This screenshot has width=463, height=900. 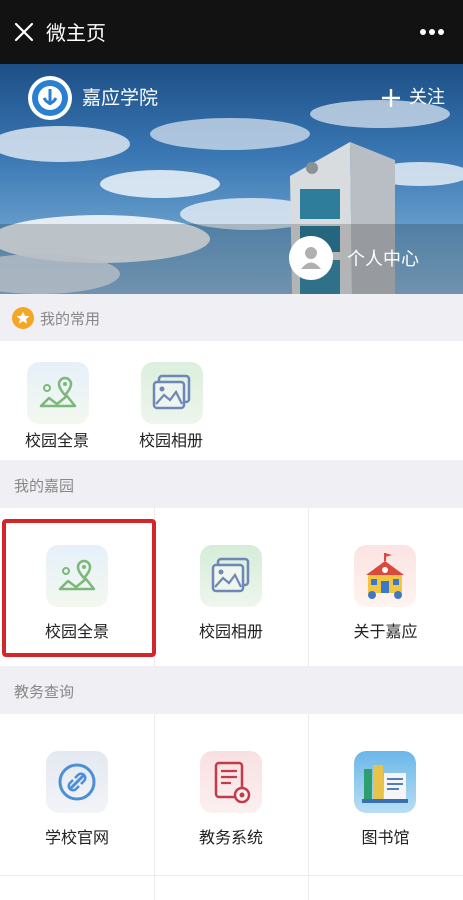 I want to click on frequent-item-campus-panorama: 校园全景, so click(x=57, y=400).